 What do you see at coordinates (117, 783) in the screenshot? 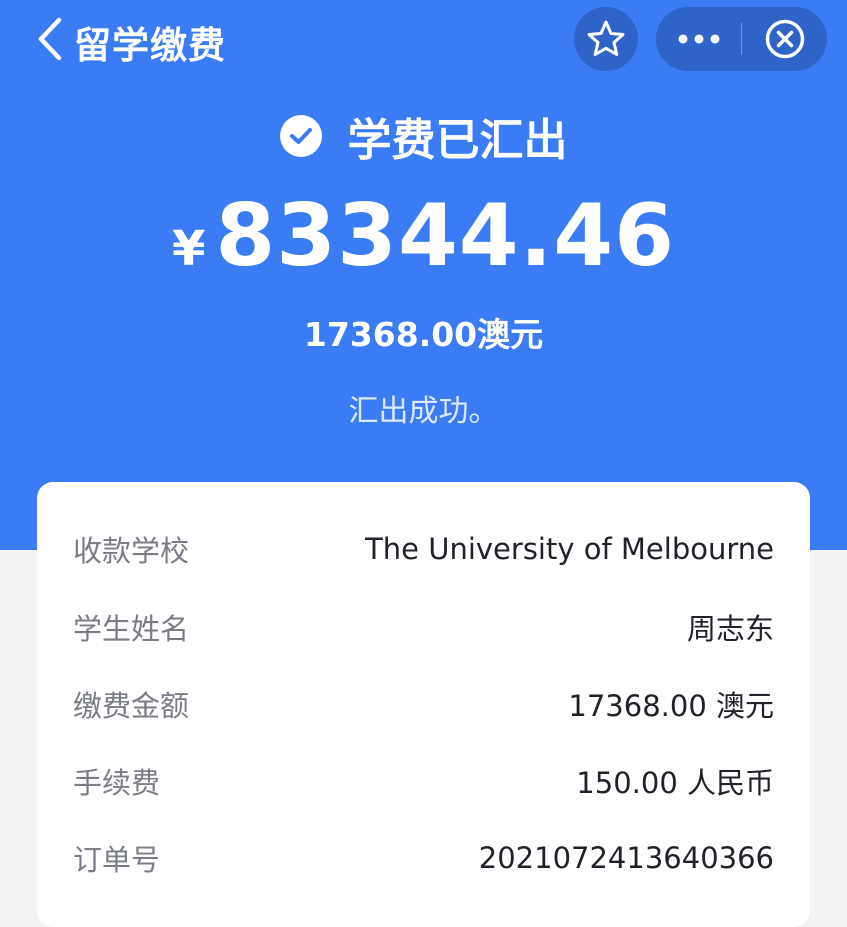
I see `detail-label: 手续费` at bounding box center [117, 783].